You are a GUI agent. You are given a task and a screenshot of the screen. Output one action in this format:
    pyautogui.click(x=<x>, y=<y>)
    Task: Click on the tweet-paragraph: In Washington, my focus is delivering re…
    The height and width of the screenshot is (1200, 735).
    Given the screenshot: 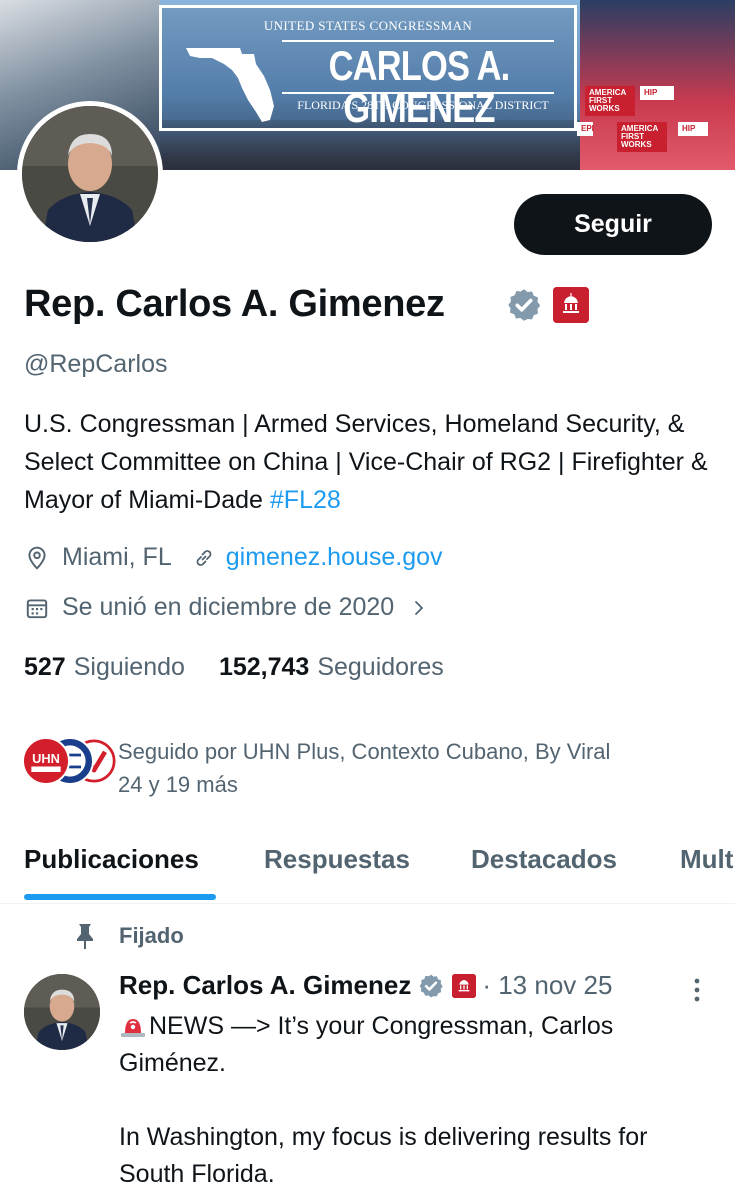 What is the action you would take?
    pyautogui.click(x=419, y=1156)
    